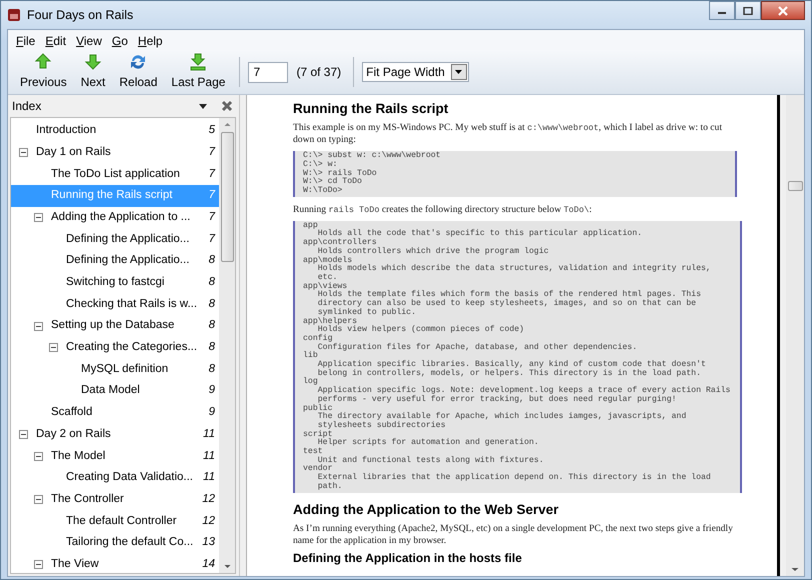  I want to click on tree-item: Scaffold 9, so click(115, 413).